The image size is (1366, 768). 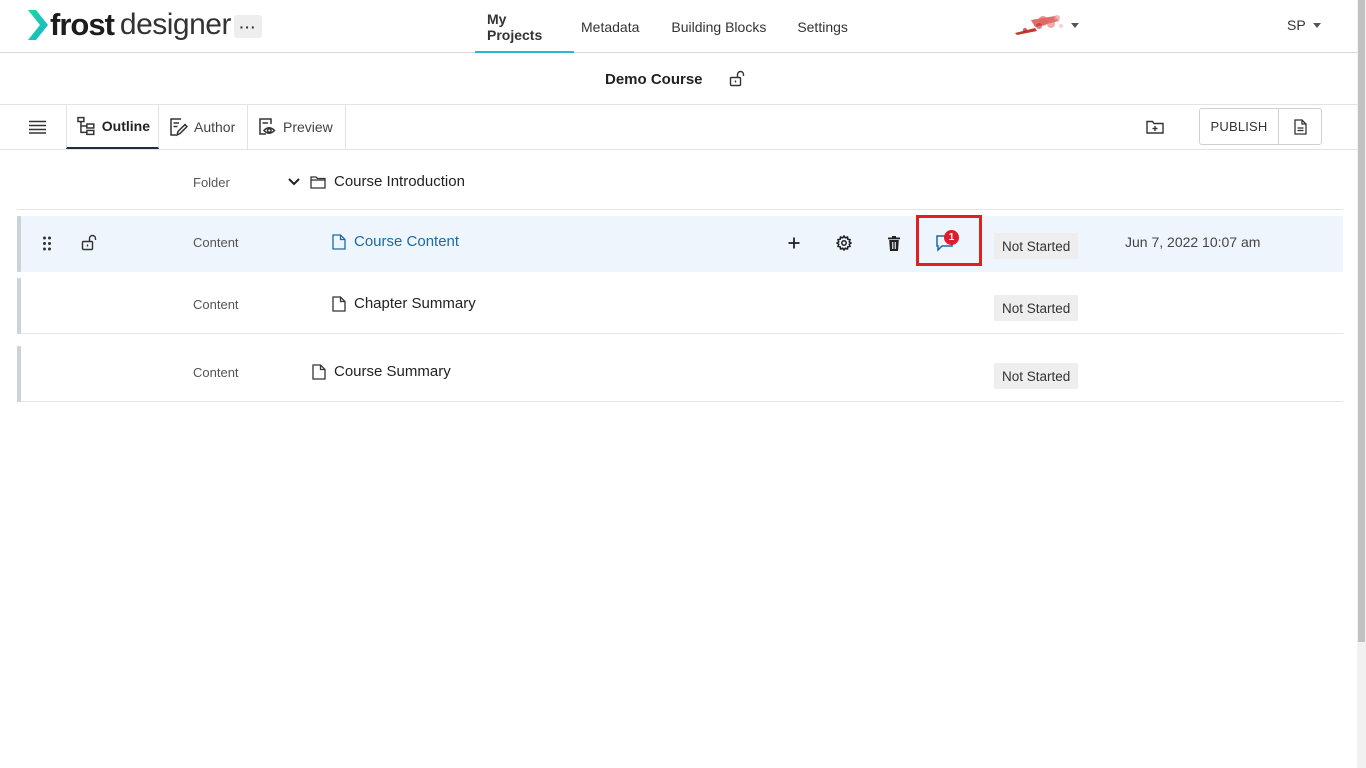 What do you see at coordinates (86, 126) in the screenshot?
I see `outline-icon` at bounding box center [86, 126].